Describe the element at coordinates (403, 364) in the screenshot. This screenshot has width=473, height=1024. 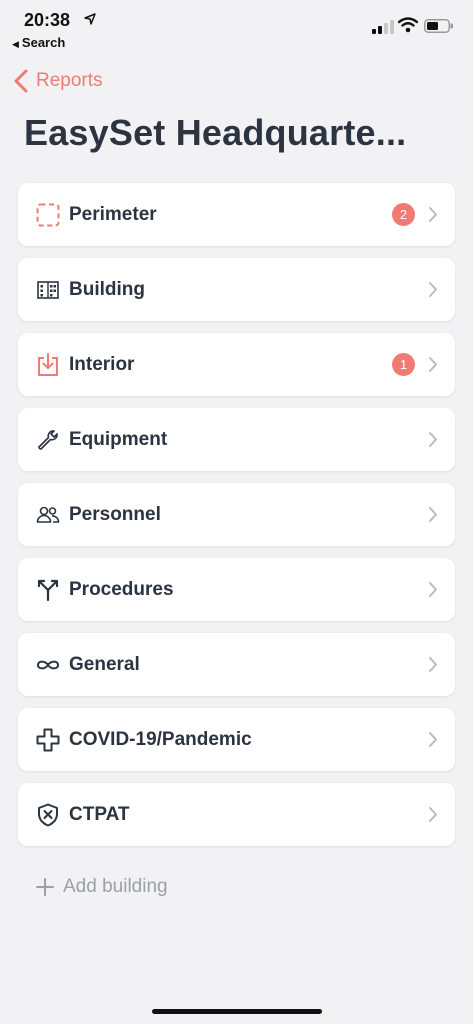
I see `notification-badge: 1` at that location.